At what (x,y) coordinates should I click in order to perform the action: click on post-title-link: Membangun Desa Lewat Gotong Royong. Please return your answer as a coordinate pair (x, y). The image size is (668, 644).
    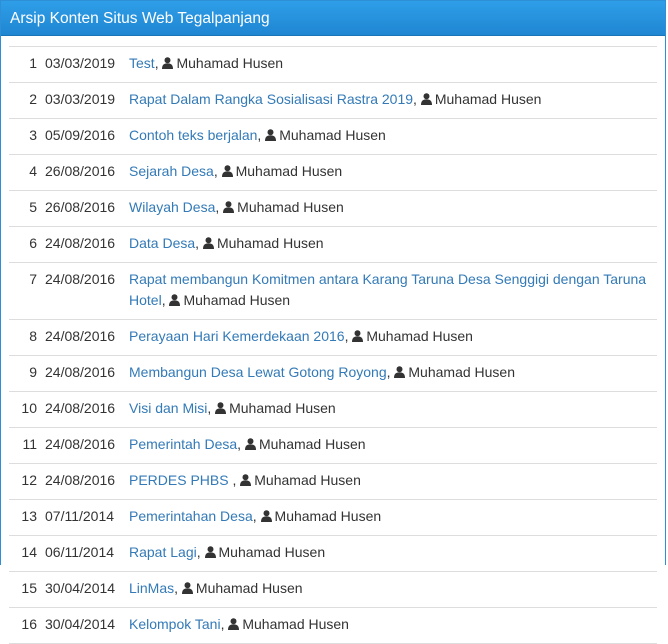
    Looking at the image, I should click on (258, 372).